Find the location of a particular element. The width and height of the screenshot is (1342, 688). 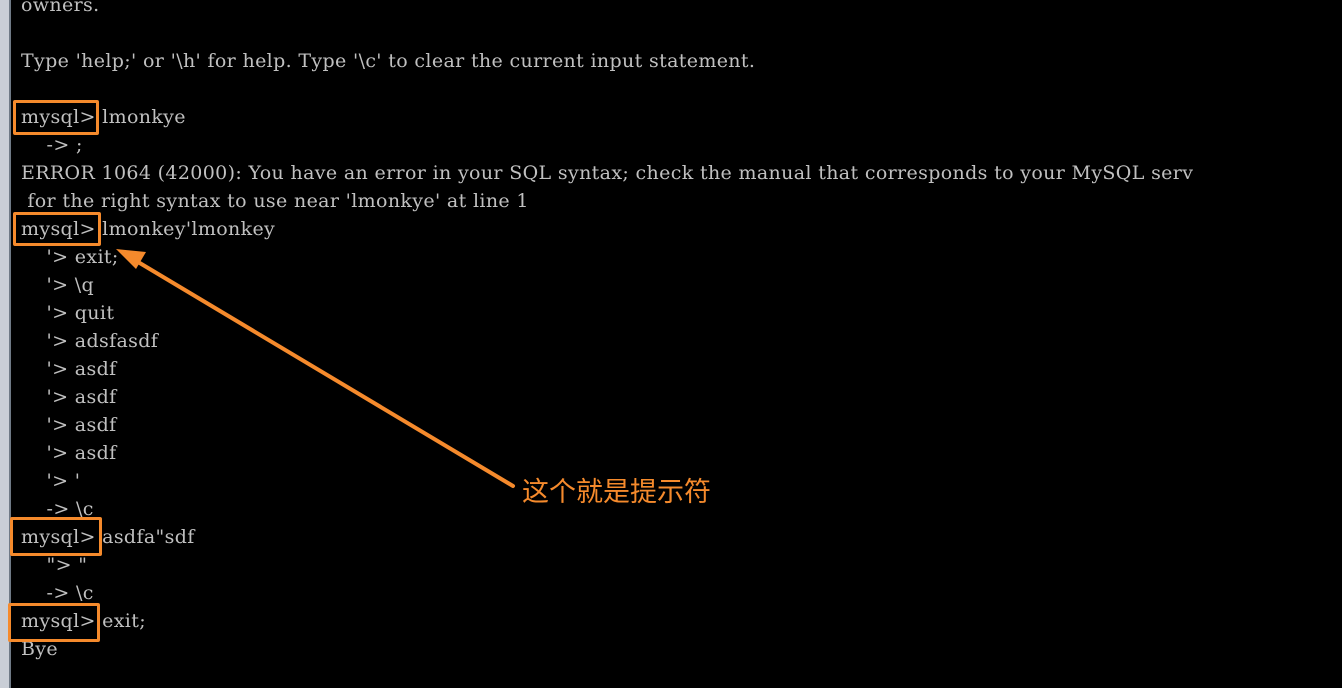

continuation-line: '> ' is located at coordinates (51, 481).